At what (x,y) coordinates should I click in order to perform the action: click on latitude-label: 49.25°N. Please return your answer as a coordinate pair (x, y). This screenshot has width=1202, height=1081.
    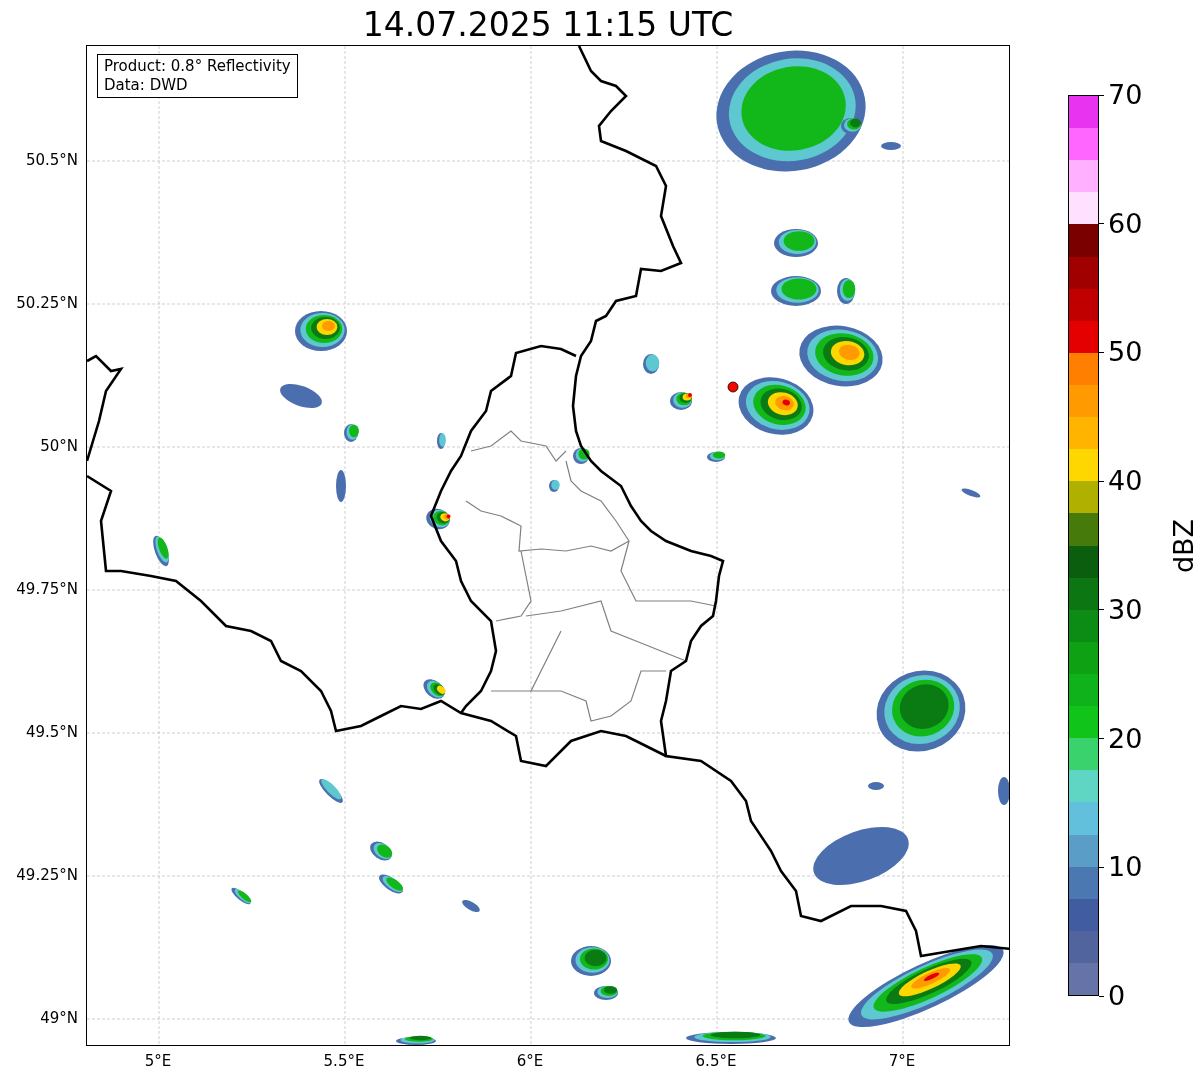
    Looking at the image, I should click on (47, 875).